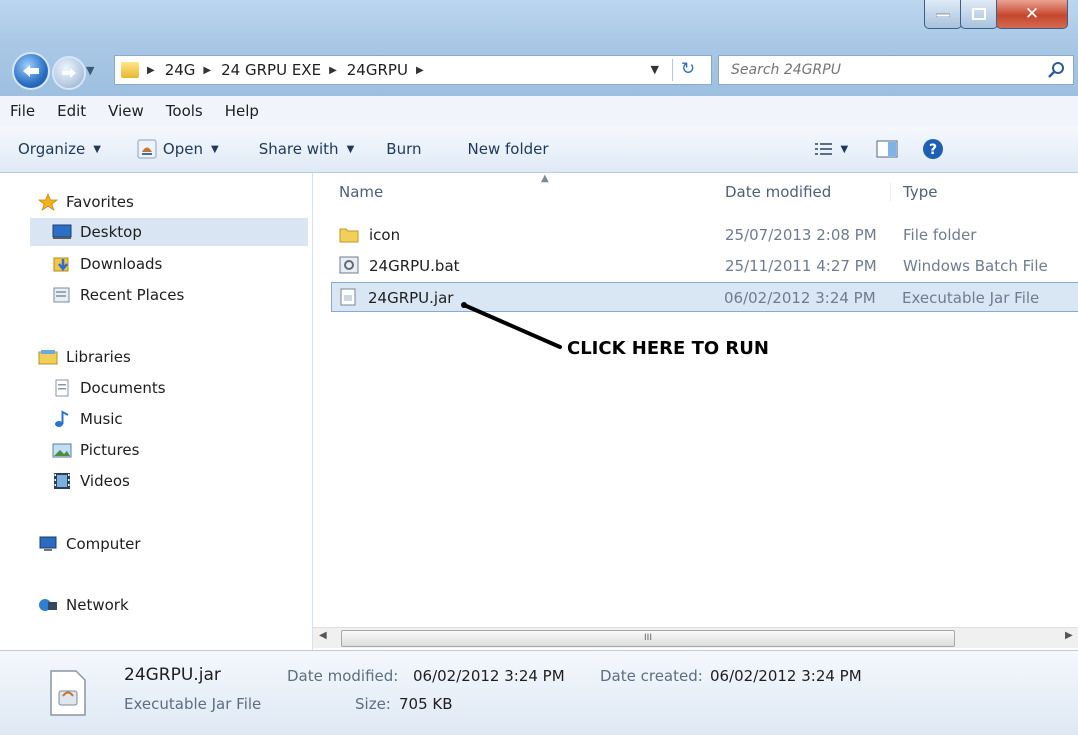  I want to click on search-input, so click(871, 70).